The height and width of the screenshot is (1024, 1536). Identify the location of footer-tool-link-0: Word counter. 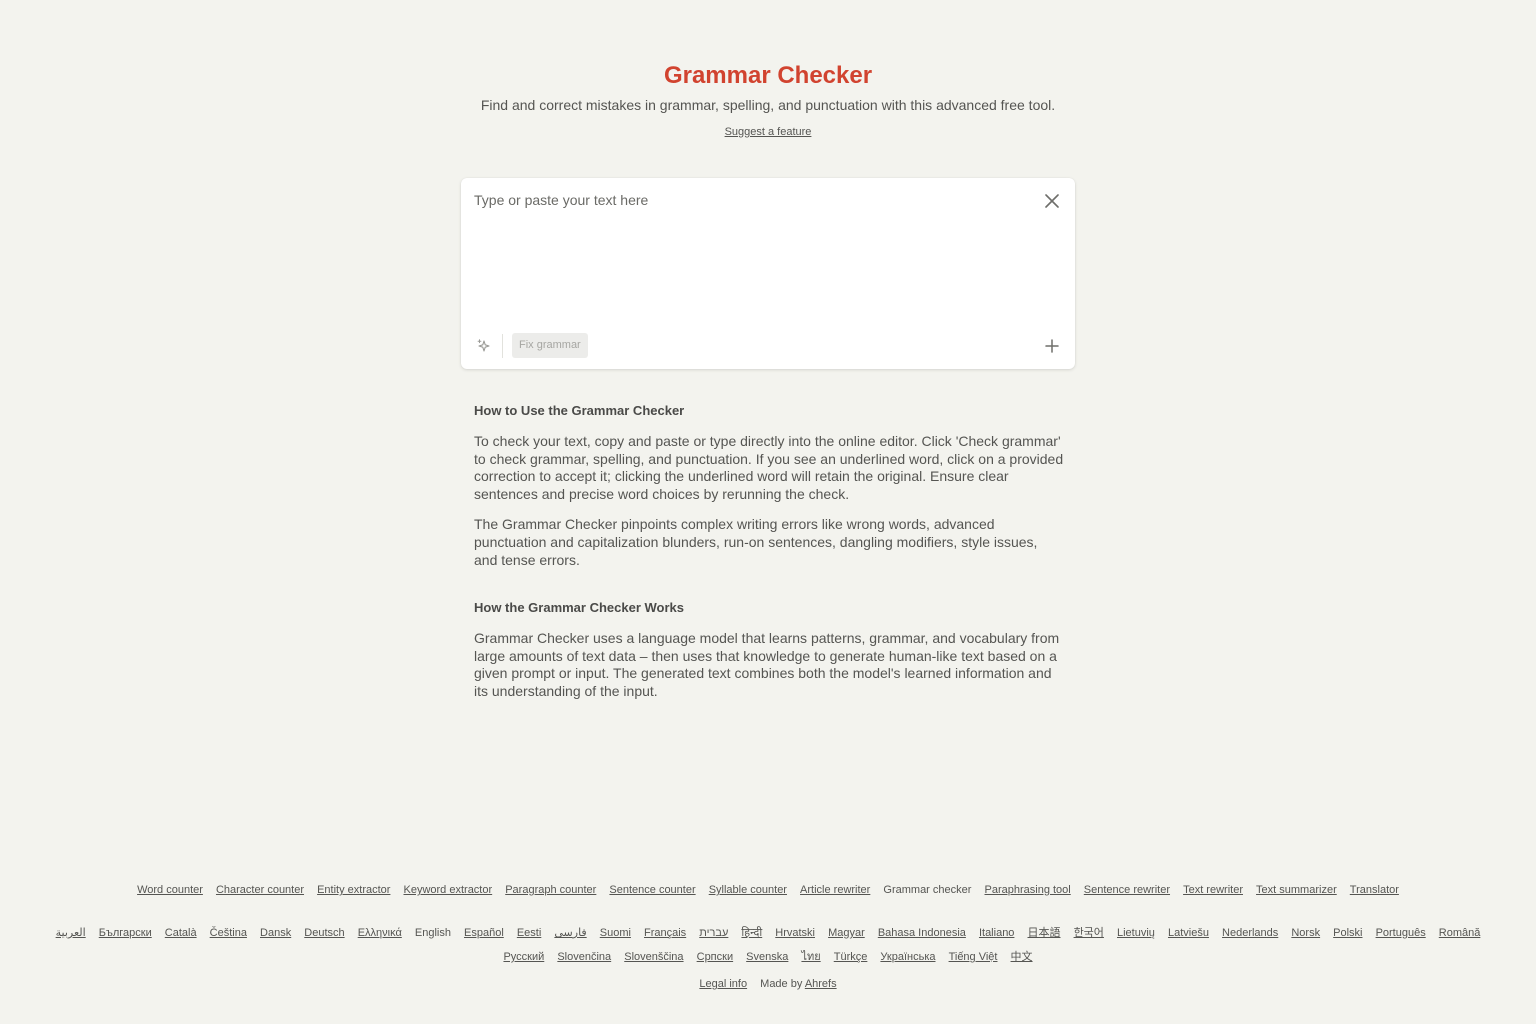
(170, 890).